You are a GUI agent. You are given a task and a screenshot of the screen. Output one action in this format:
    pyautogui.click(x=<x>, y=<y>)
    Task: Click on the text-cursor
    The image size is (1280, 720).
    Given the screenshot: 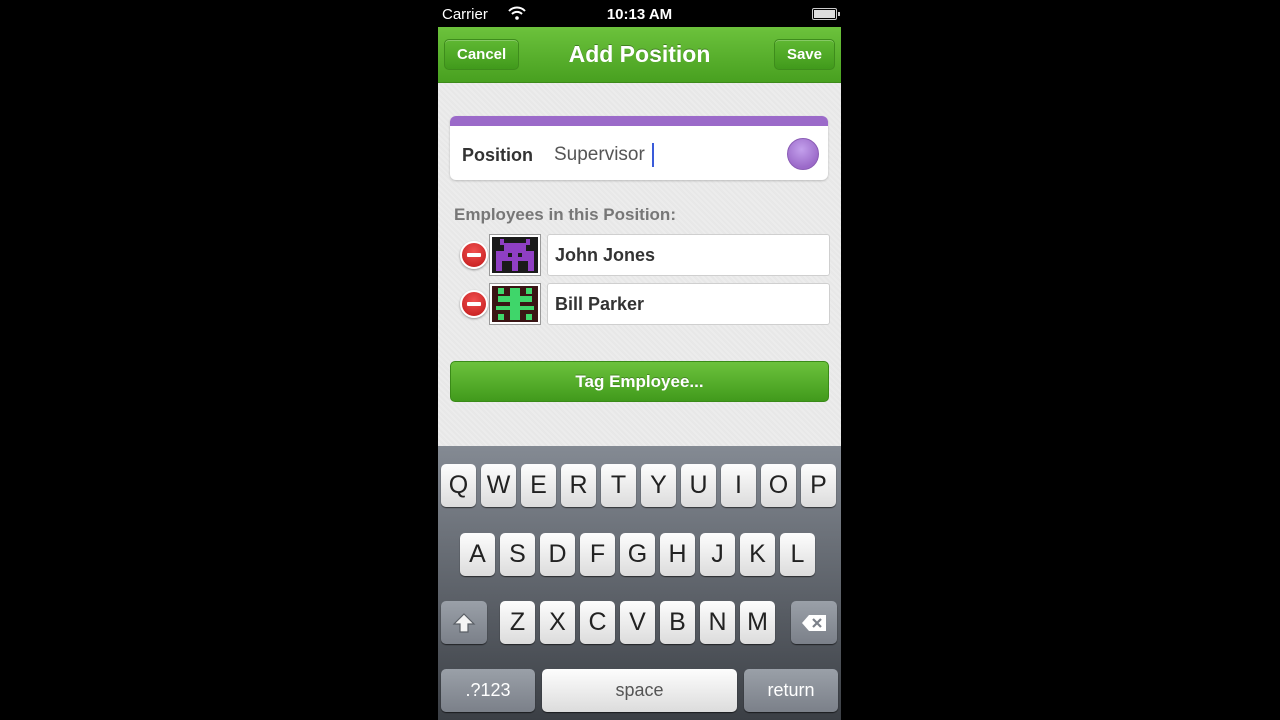 What is the action you would take?
    pyautogui.click(x=653, y=155)
    